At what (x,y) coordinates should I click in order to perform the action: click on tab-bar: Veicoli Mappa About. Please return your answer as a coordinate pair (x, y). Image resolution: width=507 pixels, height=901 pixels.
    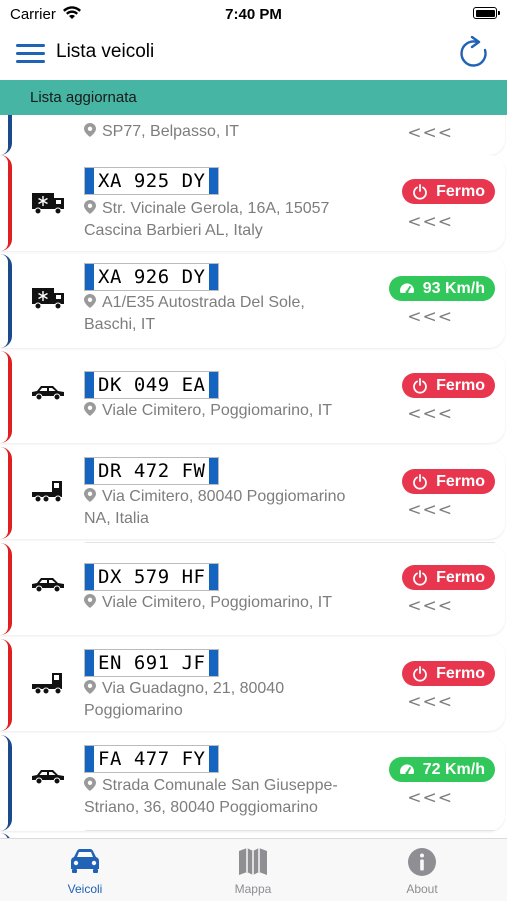
    Looking at the image, I should click on (253, 869).